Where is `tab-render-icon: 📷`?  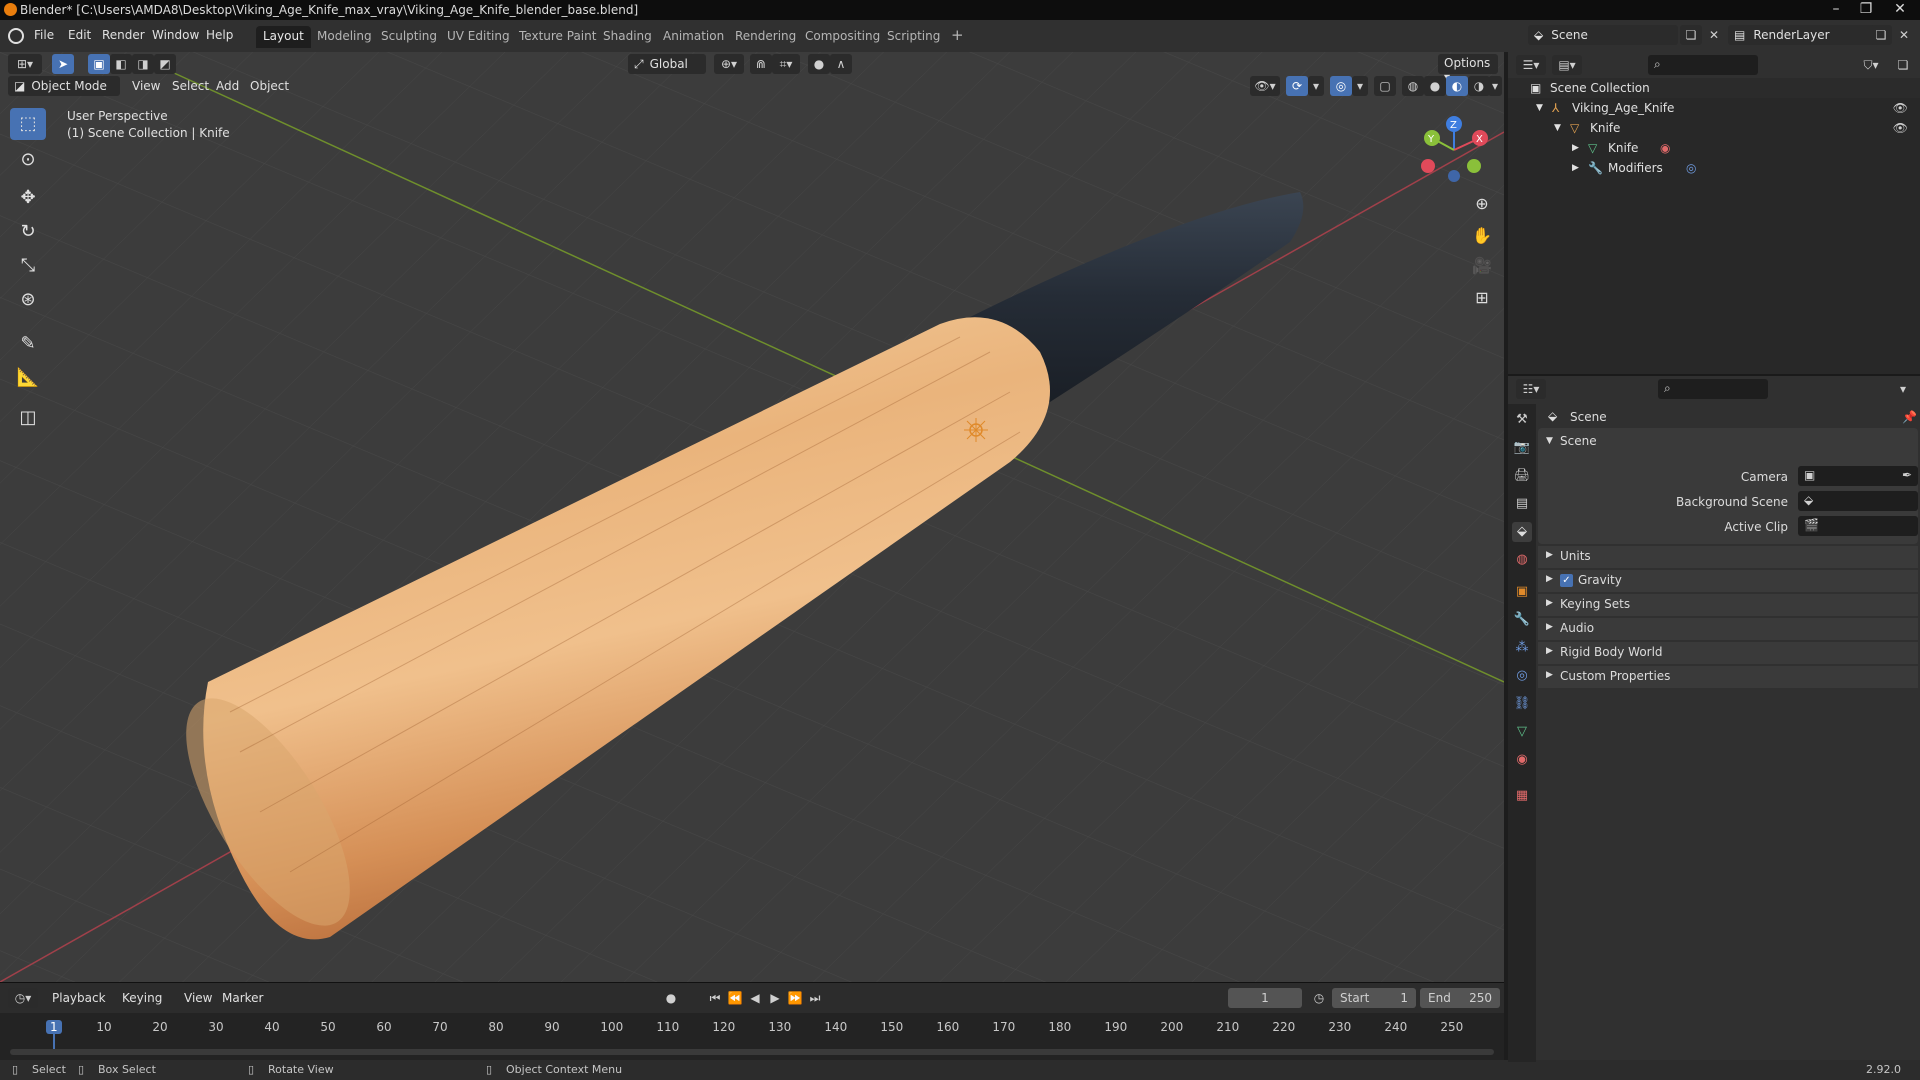
tab-render-icon: 📷 is located at coordinates (1522, 448).